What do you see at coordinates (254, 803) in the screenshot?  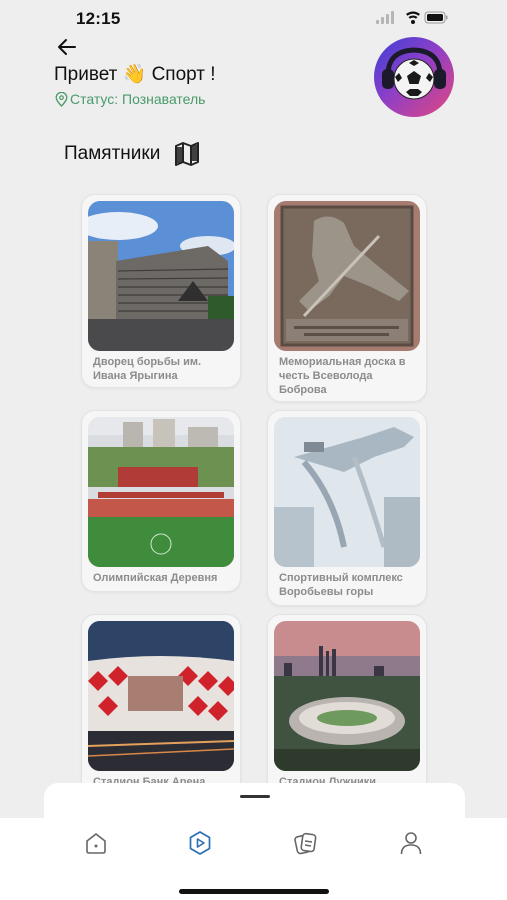 I see `bottom-sheet` at bounding box center [254, 803].